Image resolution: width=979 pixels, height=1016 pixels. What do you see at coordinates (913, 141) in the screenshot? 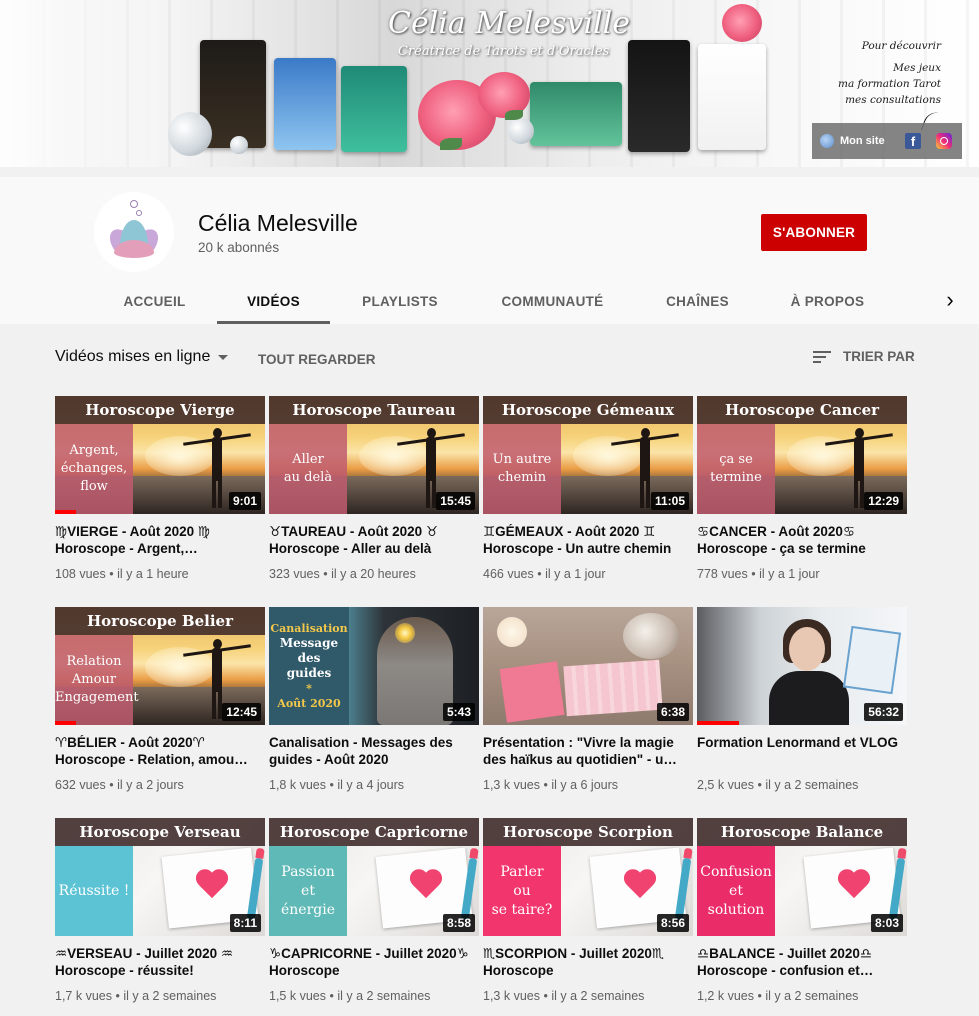
I see `facebook-icon: f` at bounding box center [913, 141].